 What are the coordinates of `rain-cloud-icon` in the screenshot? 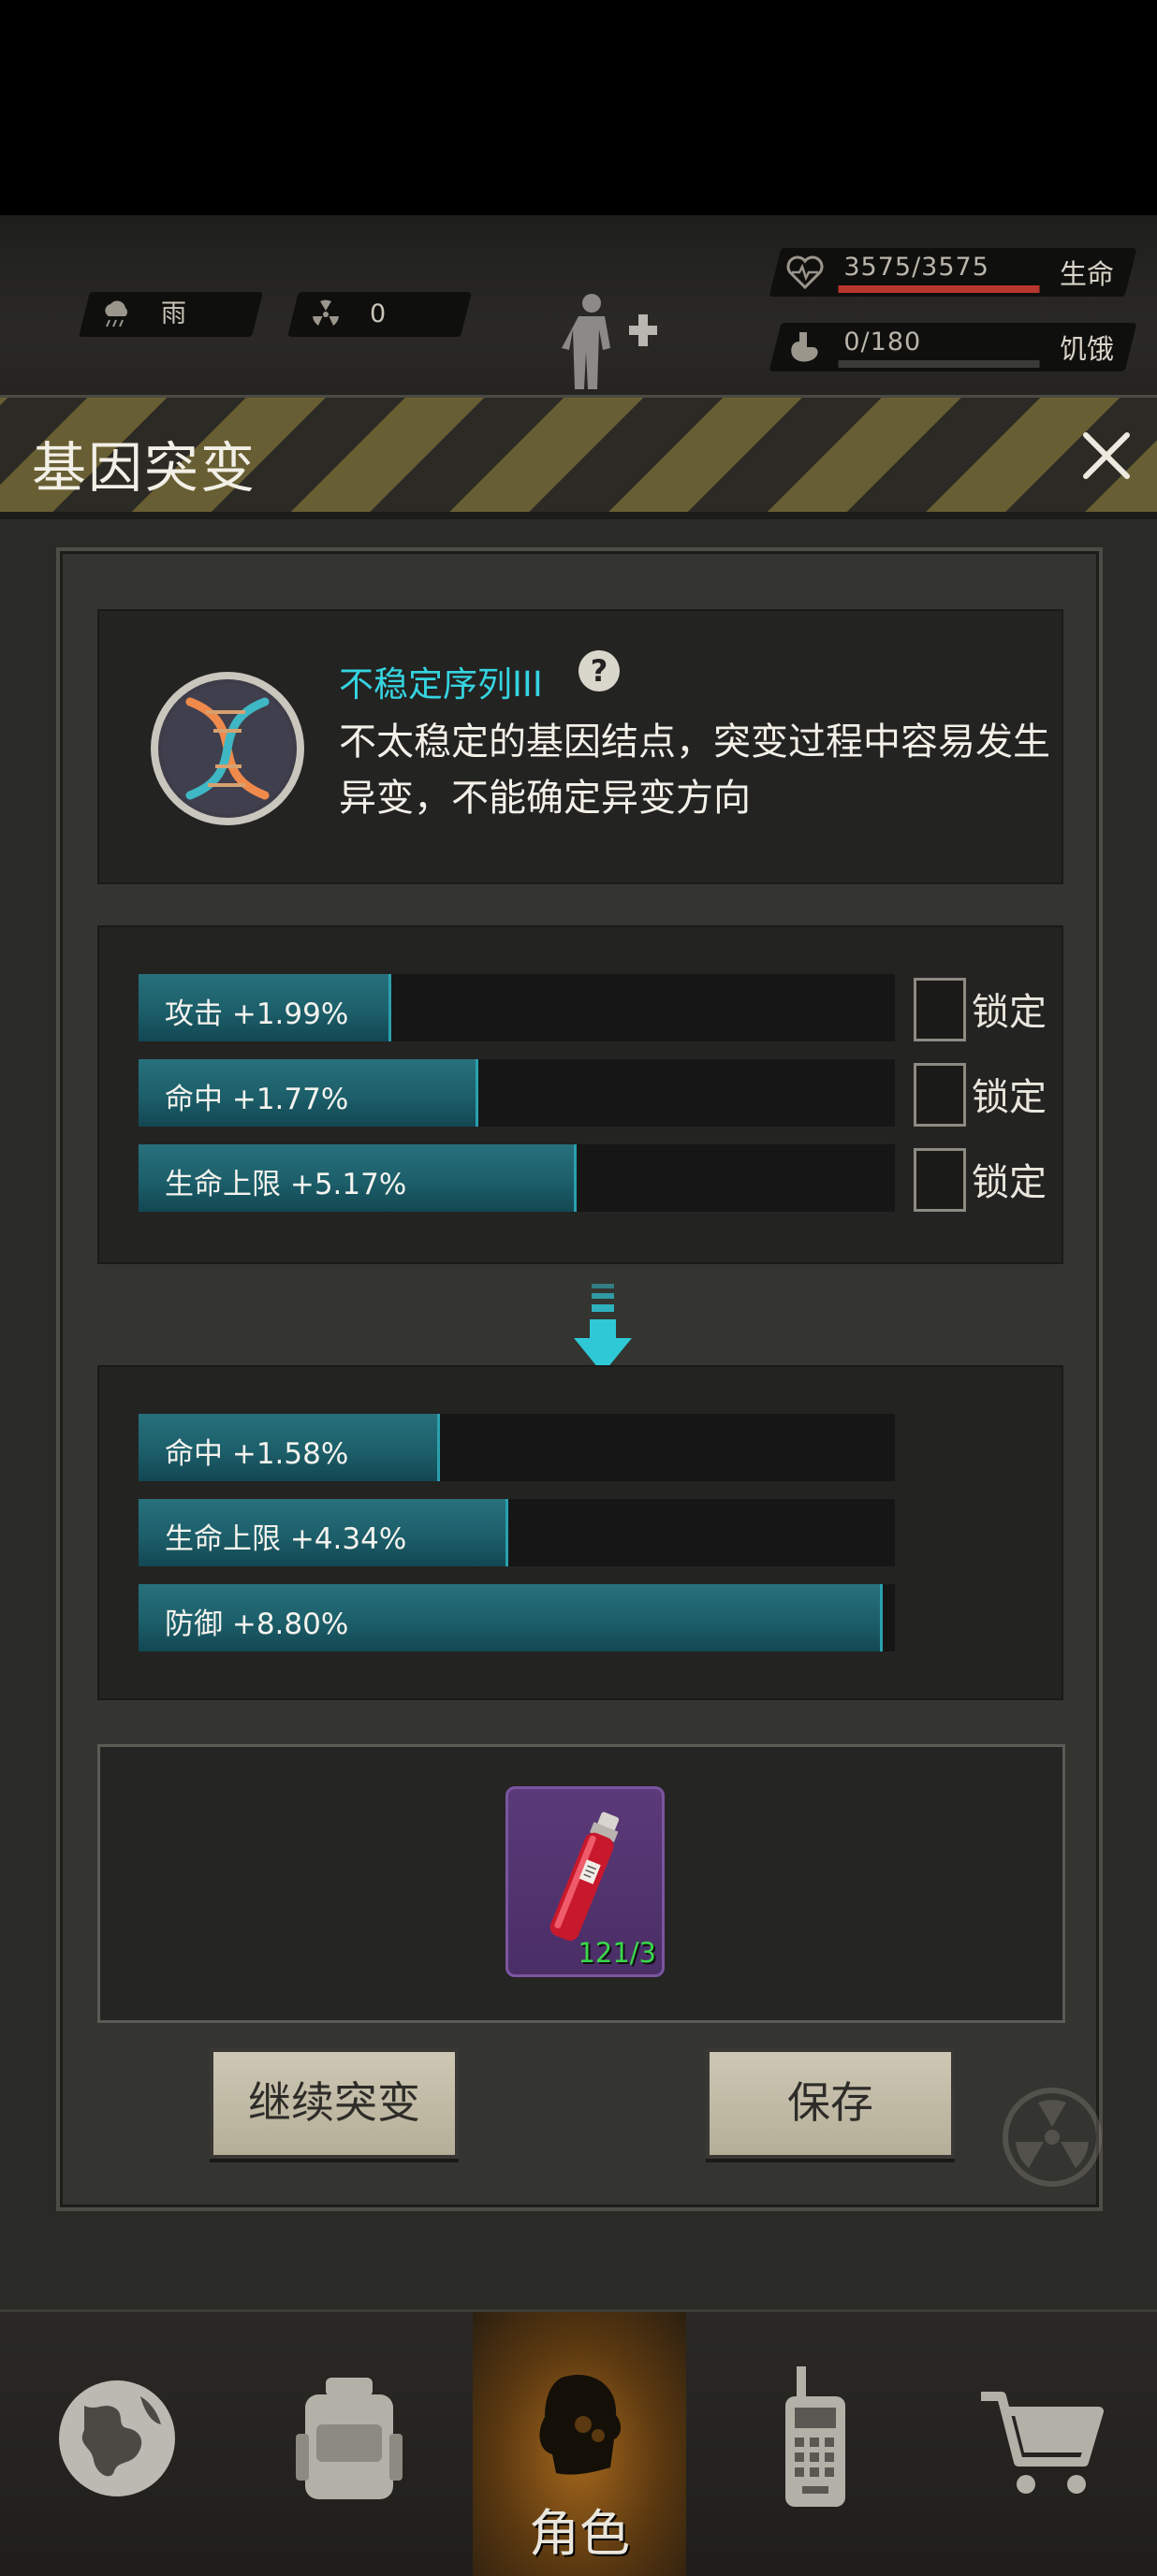 It's located at (117, 314).